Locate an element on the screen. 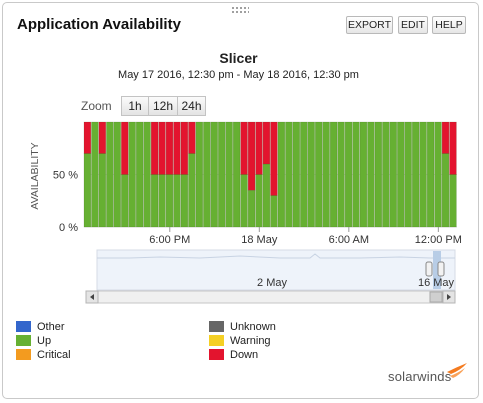  navigator-label-2-may: 2 May is located at coordinates (272, 283).